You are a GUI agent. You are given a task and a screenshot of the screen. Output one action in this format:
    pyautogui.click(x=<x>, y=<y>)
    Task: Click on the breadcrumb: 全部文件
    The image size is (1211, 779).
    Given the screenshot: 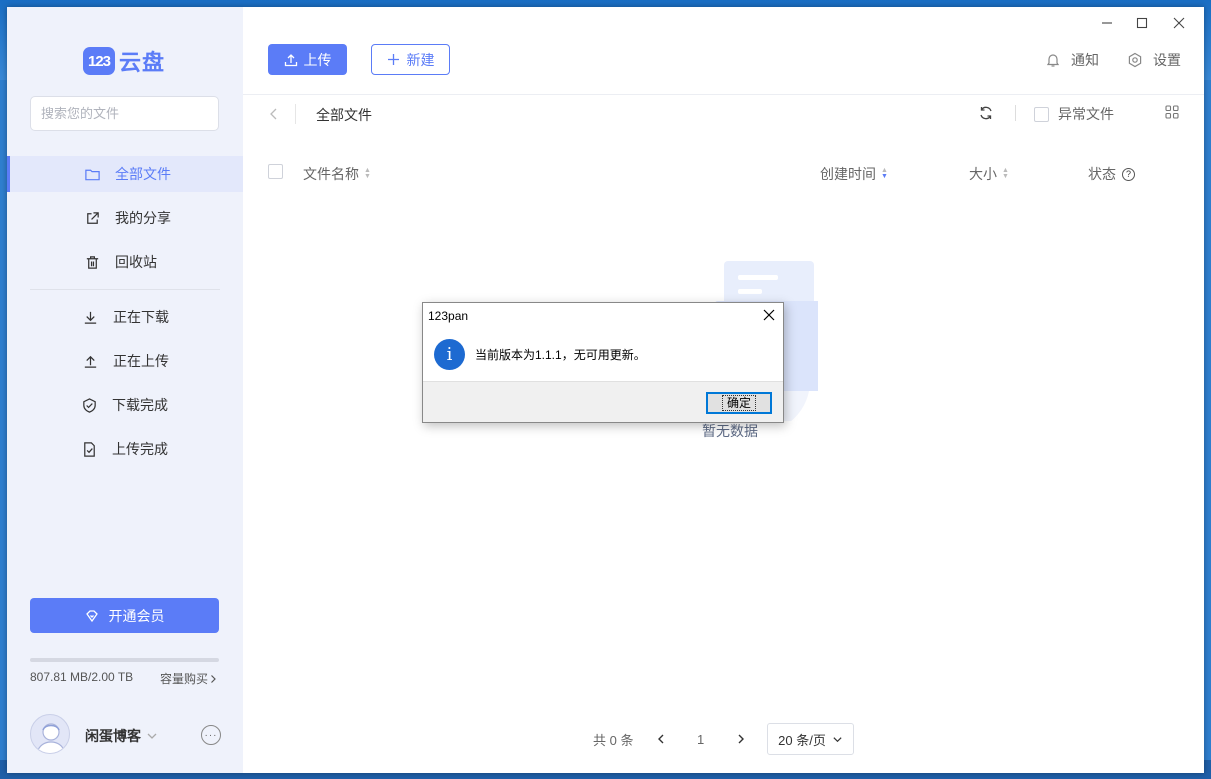 What is the action you would take?
    pyautogui.click(x=344, y=115)
    